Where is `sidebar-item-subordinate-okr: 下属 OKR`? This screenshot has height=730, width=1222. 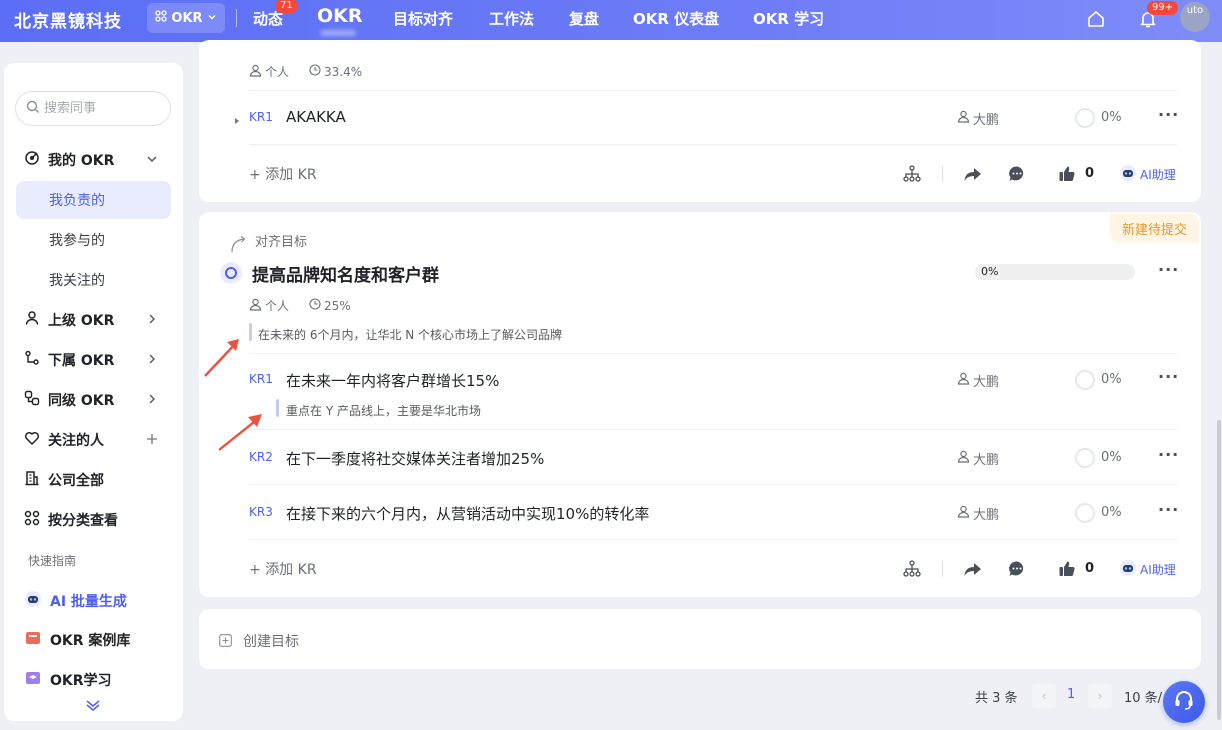 sidebar-item-subordinate-okr: 下属 OKR is located at coordinates (93, 360).